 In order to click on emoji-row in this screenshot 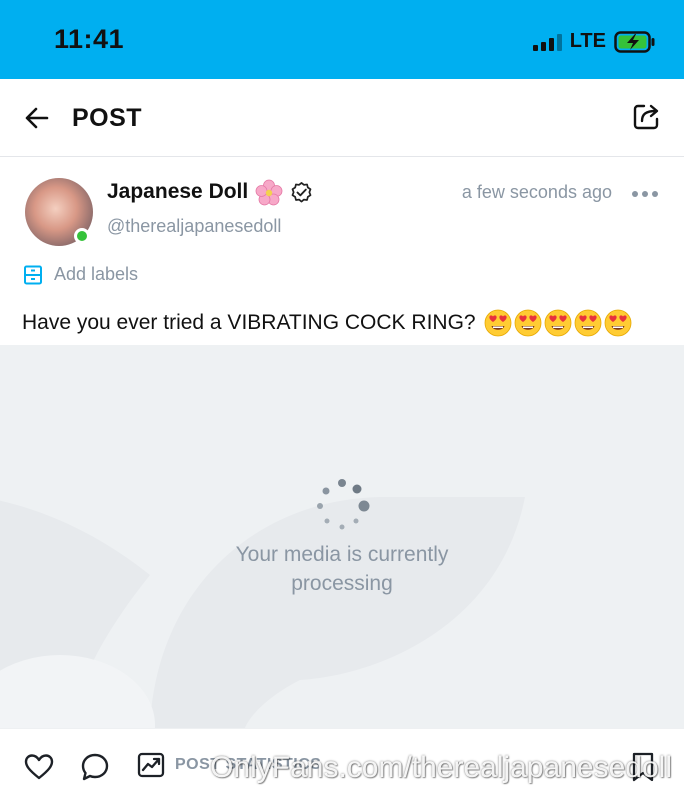, I will do `click(558, 323)`.